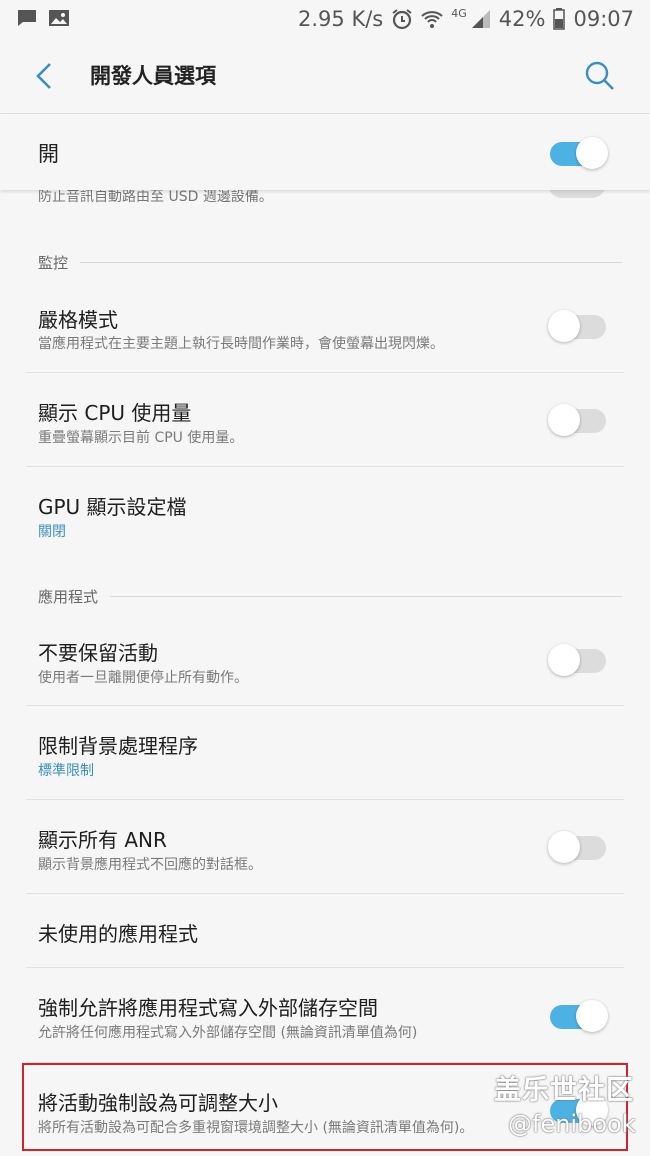  Describe the element at coordinates (564, 1090) in the screenshot. I see `watermark-title: 盖乐世社区` at that location.